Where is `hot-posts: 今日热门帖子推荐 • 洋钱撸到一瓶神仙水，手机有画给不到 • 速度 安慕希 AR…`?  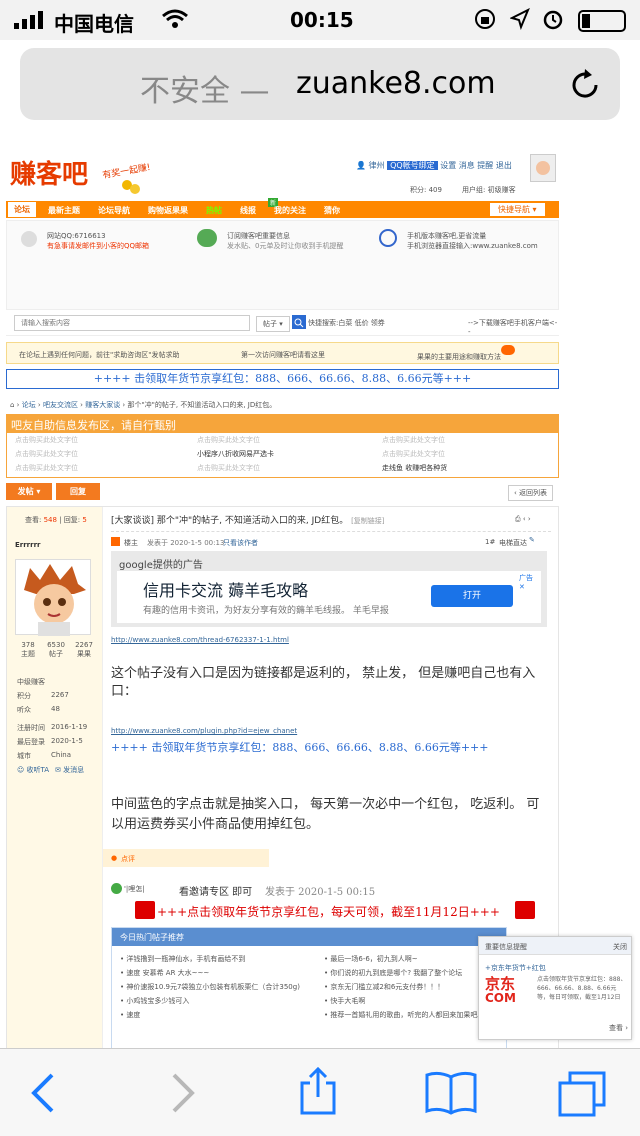
hot-posts: 今日热门帖子推荐 • 洋钱撸到一瓶神仙水，手机有画给不到 • 速度 安慕希 AR… is located at coordinates (309, 988).